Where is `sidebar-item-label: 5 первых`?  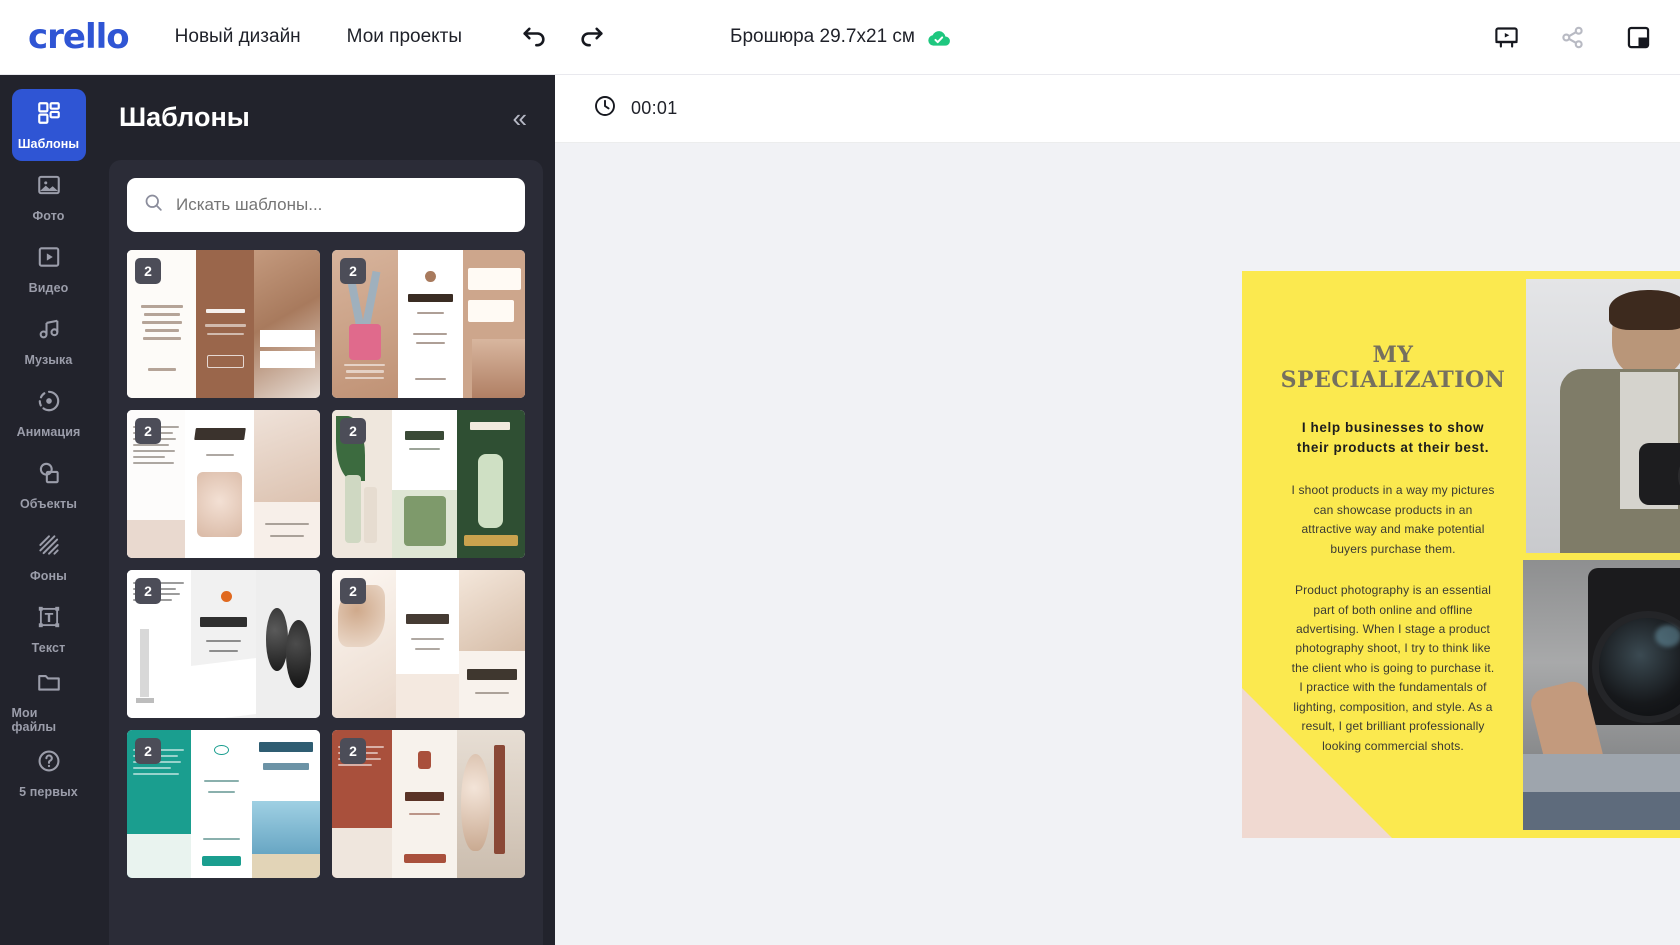 sidebar-item-label: 5 первых is located at coordinates (48, 791).